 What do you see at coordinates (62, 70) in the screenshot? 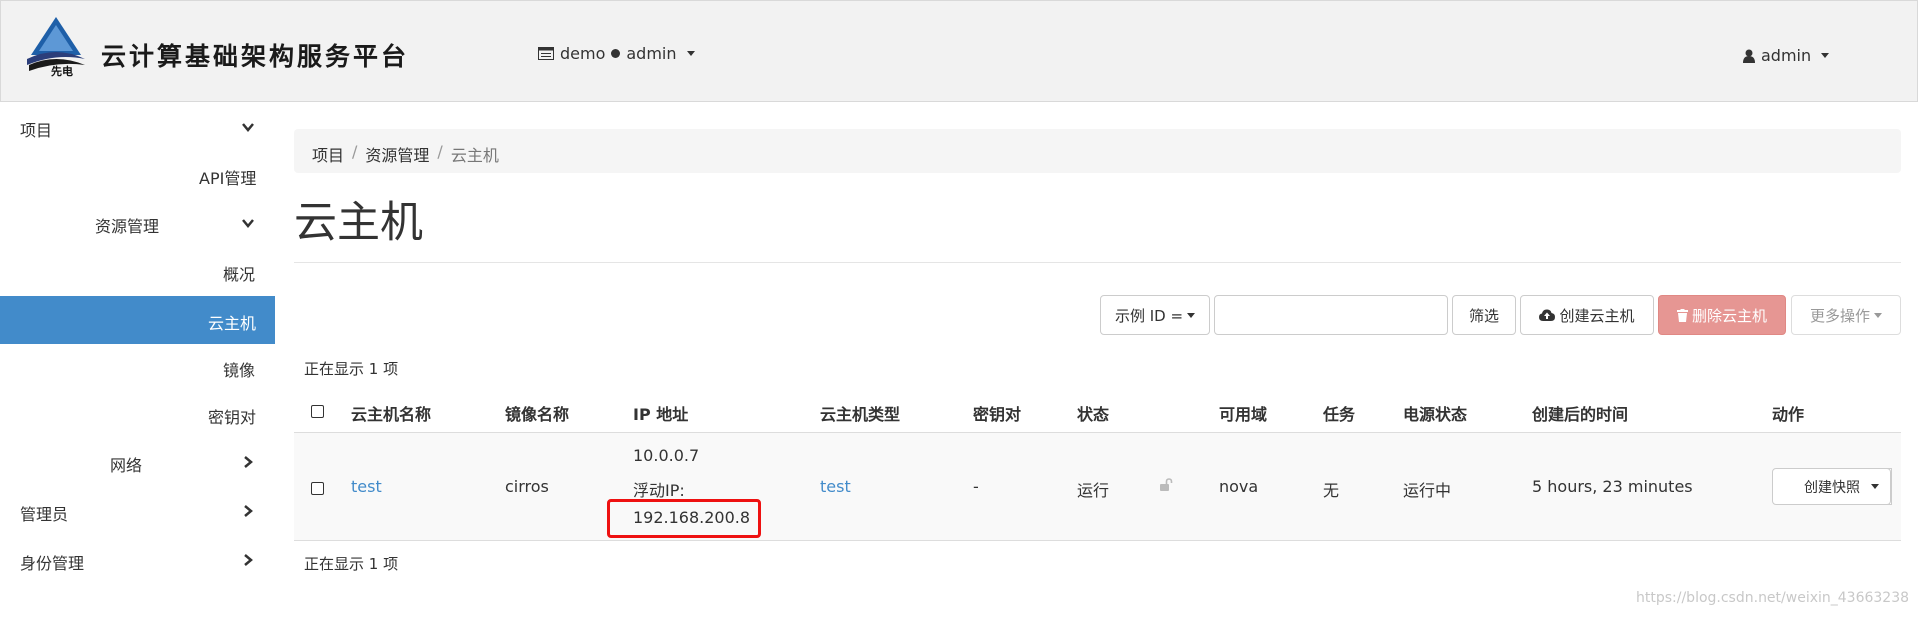
I see `logo-caption: 先电` at bounding box center [62, 70].